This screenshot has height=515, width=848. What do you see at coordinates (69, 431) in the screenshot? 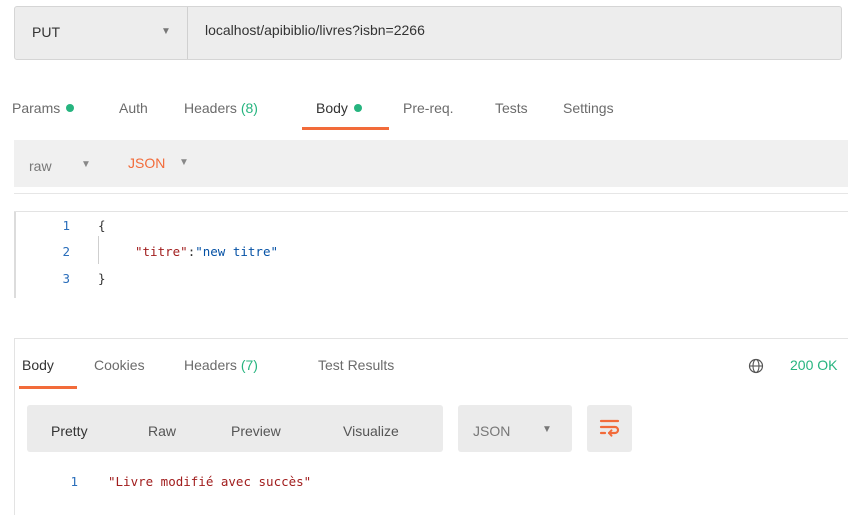
I see `view-mode-pretty: Pretty` at bounding box center [69, 431].